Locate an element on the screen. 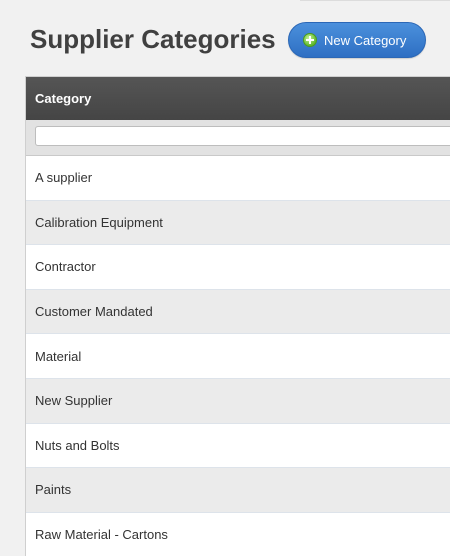 This screenshot has width=450, height=556. category-cell: A supplier is located at coordinates (64, 178).